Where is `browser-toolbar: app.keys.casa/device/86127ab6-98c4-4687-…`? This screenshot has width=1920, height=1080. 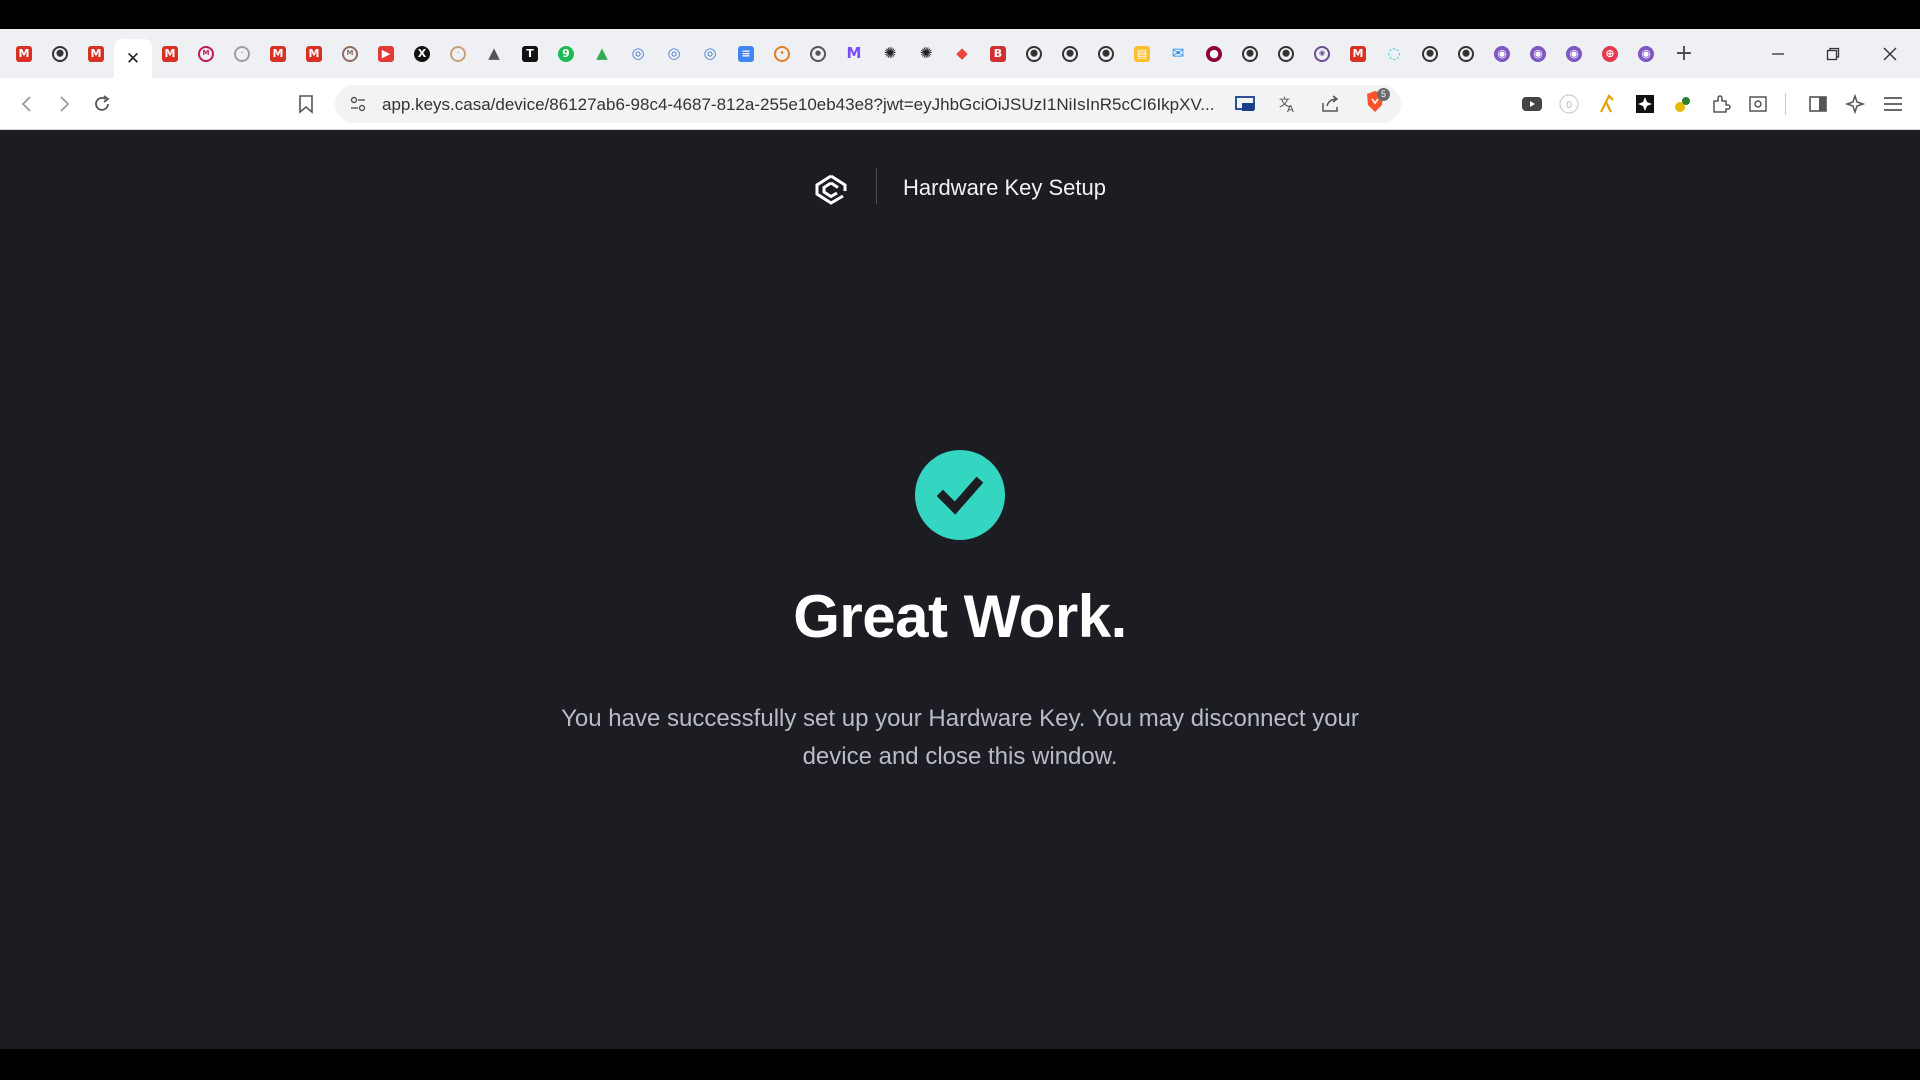
browser-toolbar: app.keys.casa/device/86127ab6-98c4-4687-… is located at coordinates (960, 104).